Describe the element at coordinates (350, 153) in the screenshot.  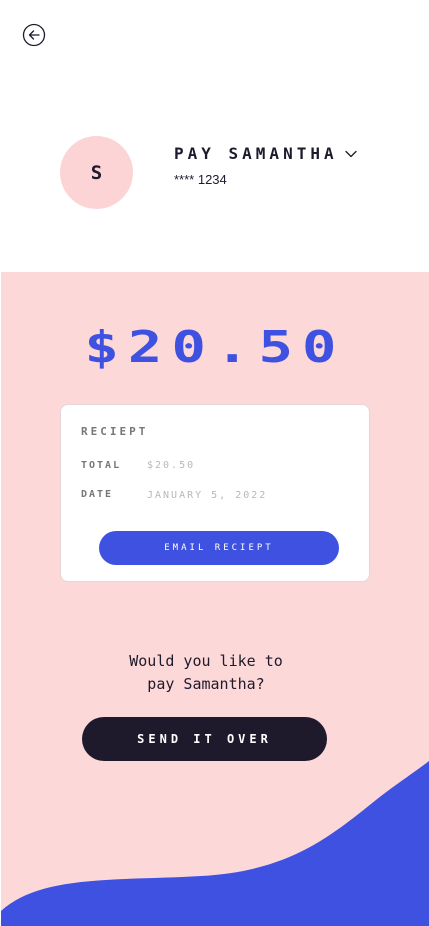
I see `chevron-down-icon` at that location.